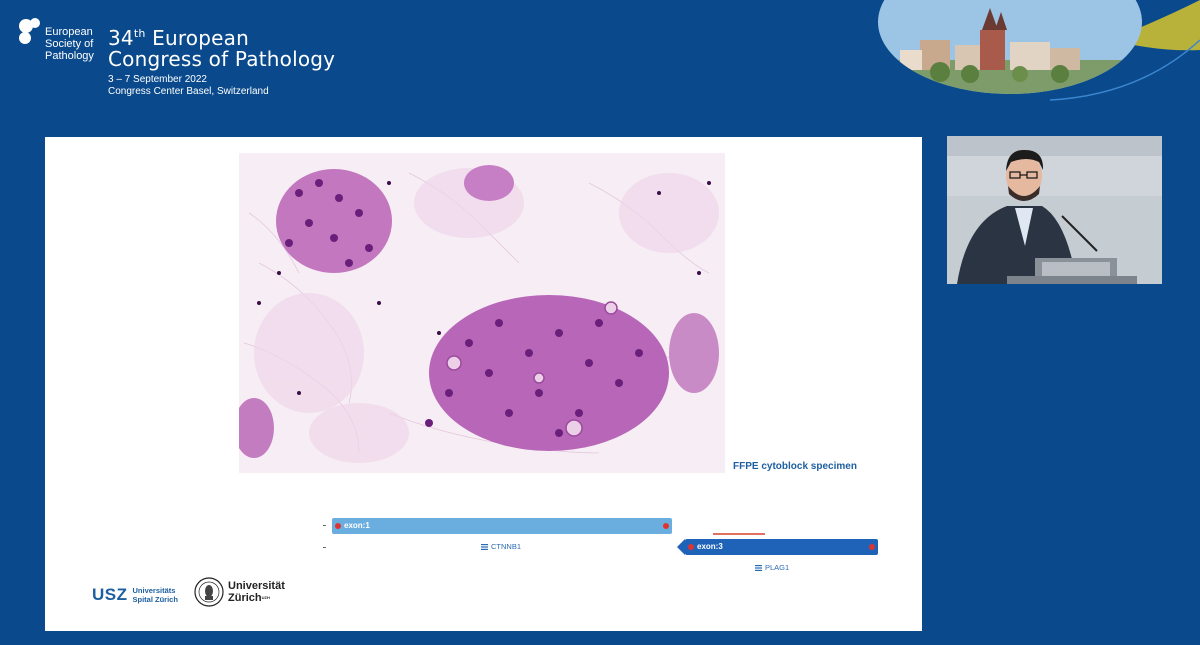 The height and width of the screenshot is (645, 1200). What do you see at coordinates (222, 59) in the screenshot?
I see `congress-line-2: Congress of Pathology` at bounding box center [222, 59].